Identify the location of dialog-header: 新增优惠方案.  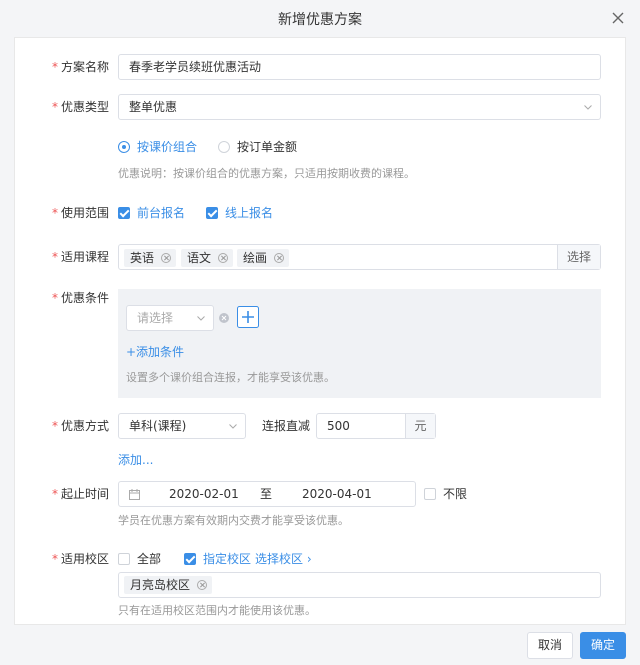
(320, 18).